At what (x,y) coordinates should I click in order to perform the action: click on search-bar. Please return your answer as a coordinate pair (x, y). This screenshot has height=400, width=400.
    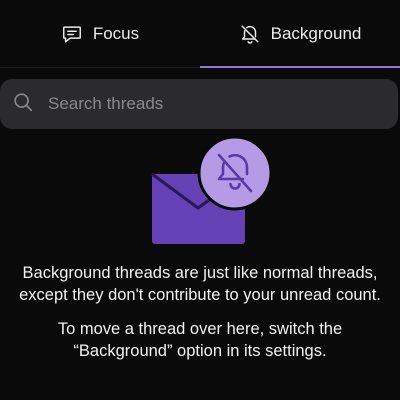
    Looking at the image, I should click on (199, 104).